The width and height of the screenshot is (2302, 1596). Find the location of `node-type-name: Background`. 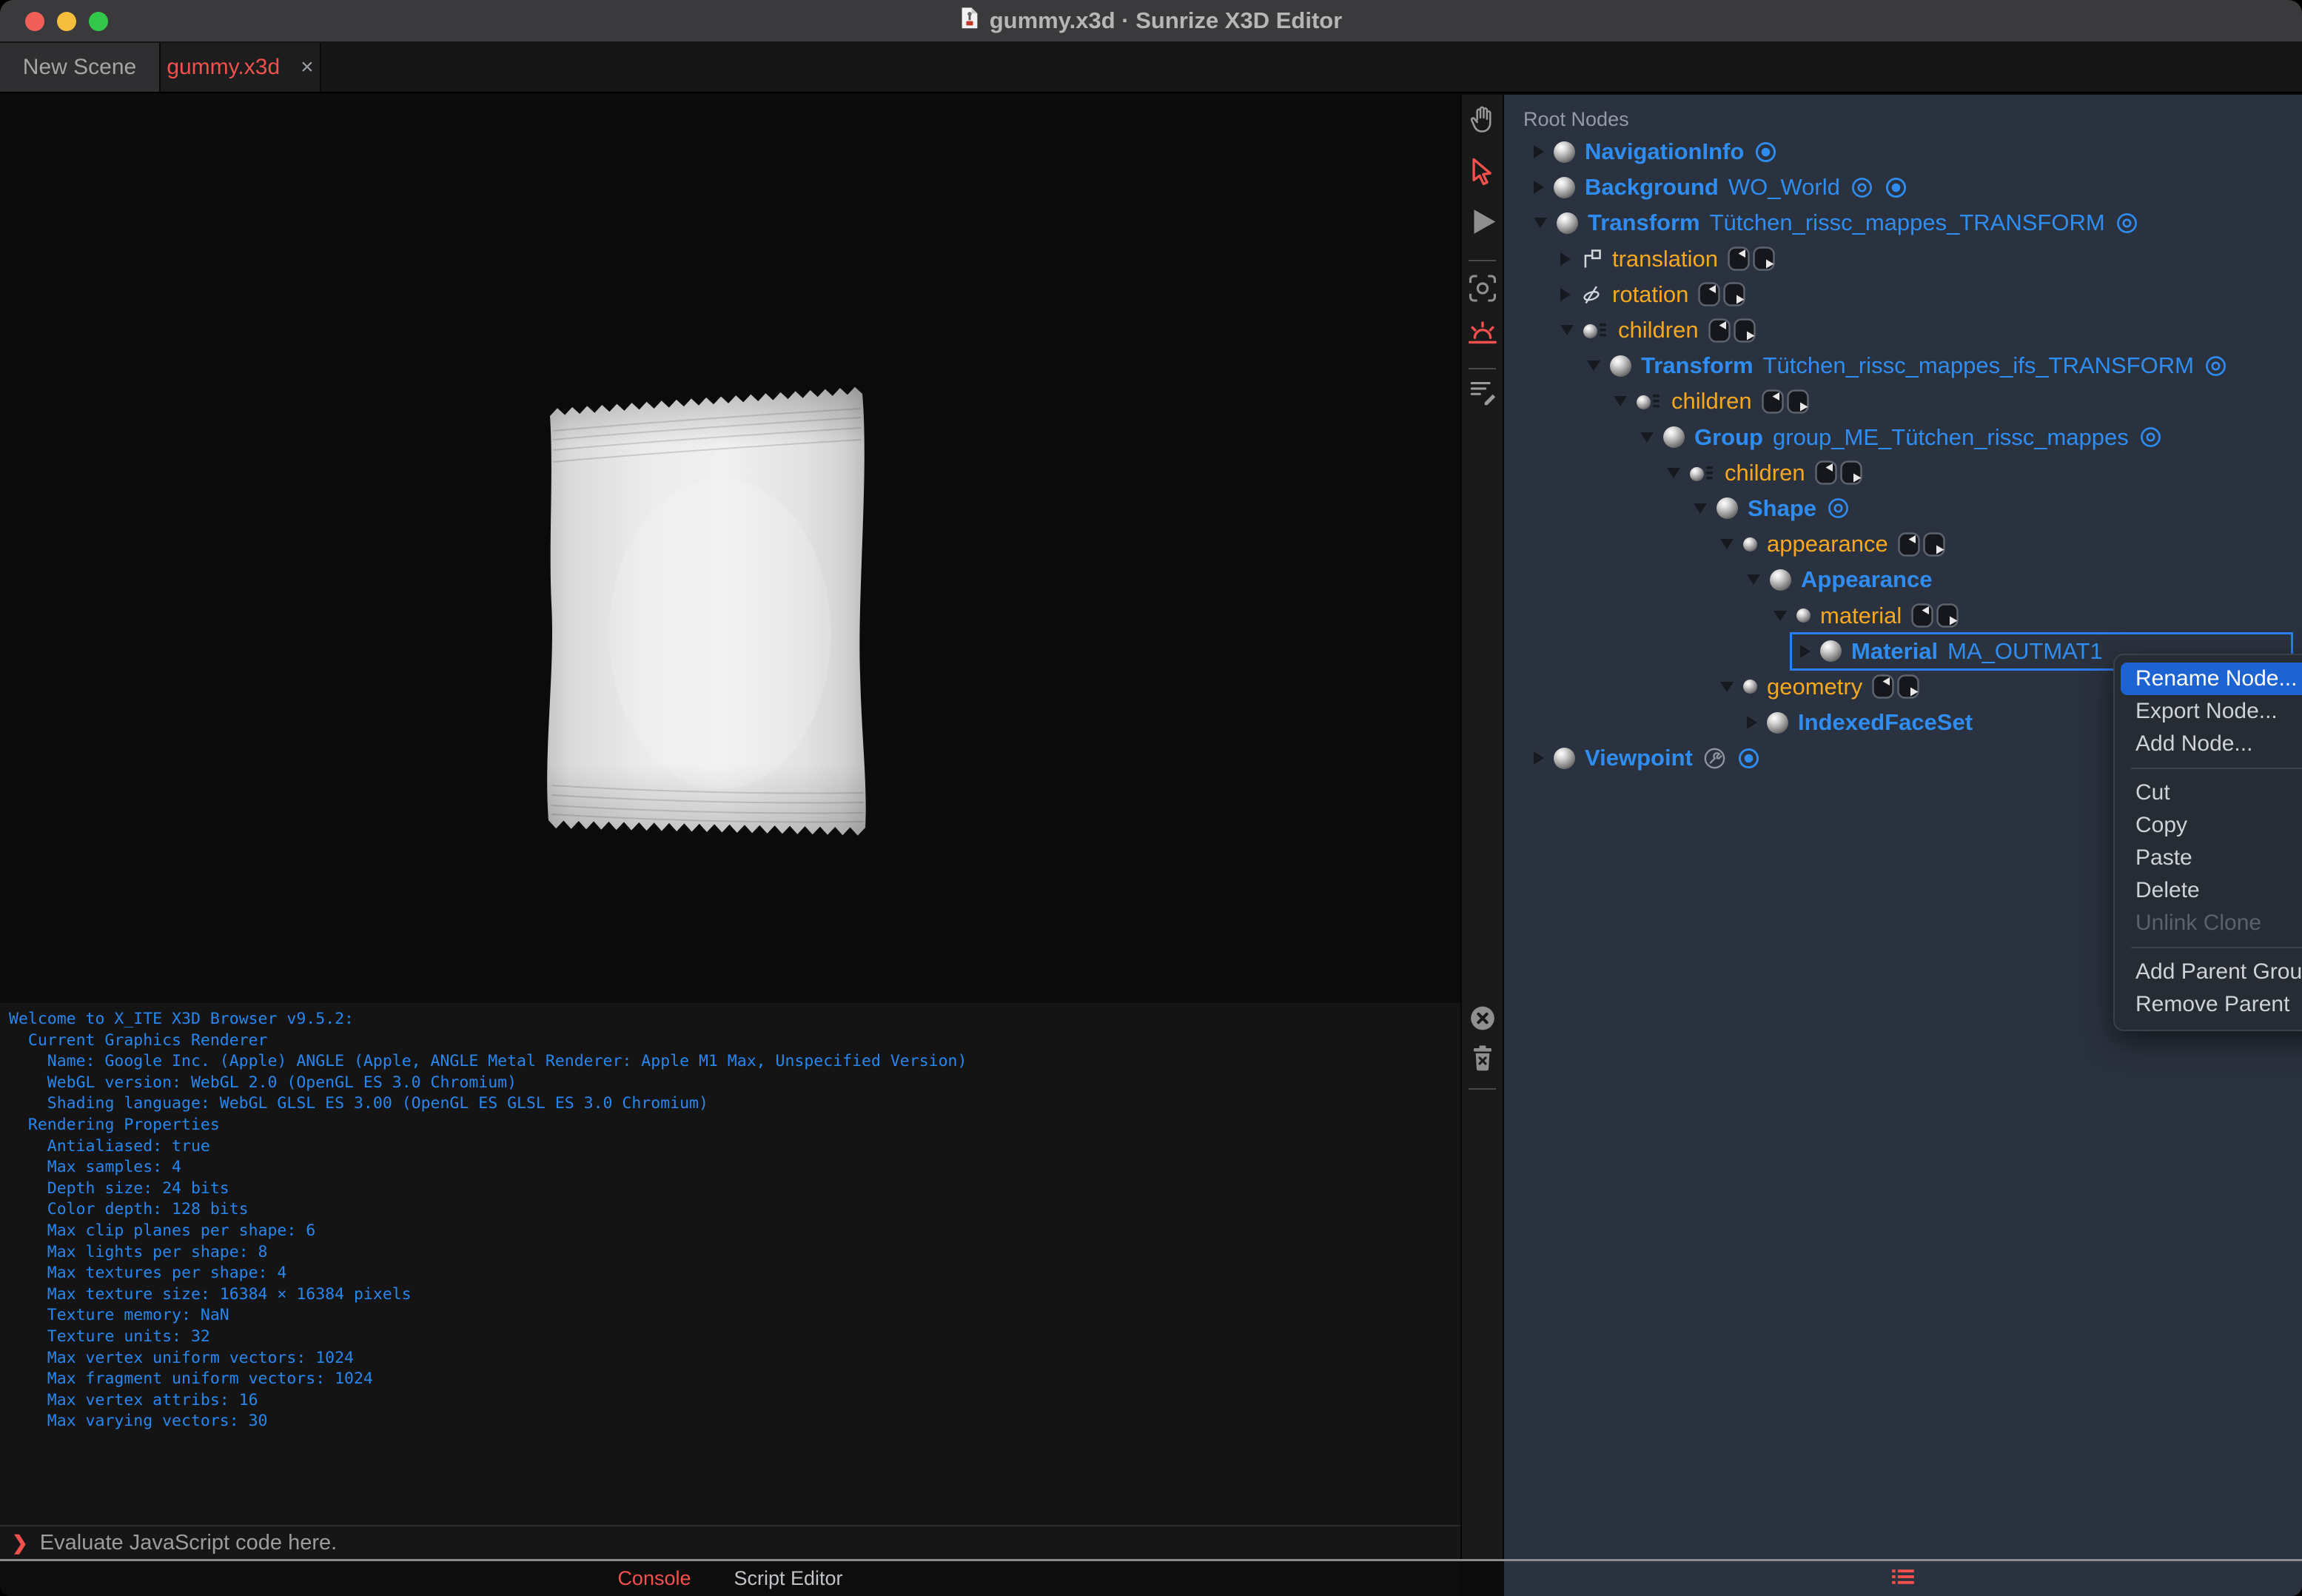

node-type-name: Background is located at coordinates (1652, 187).